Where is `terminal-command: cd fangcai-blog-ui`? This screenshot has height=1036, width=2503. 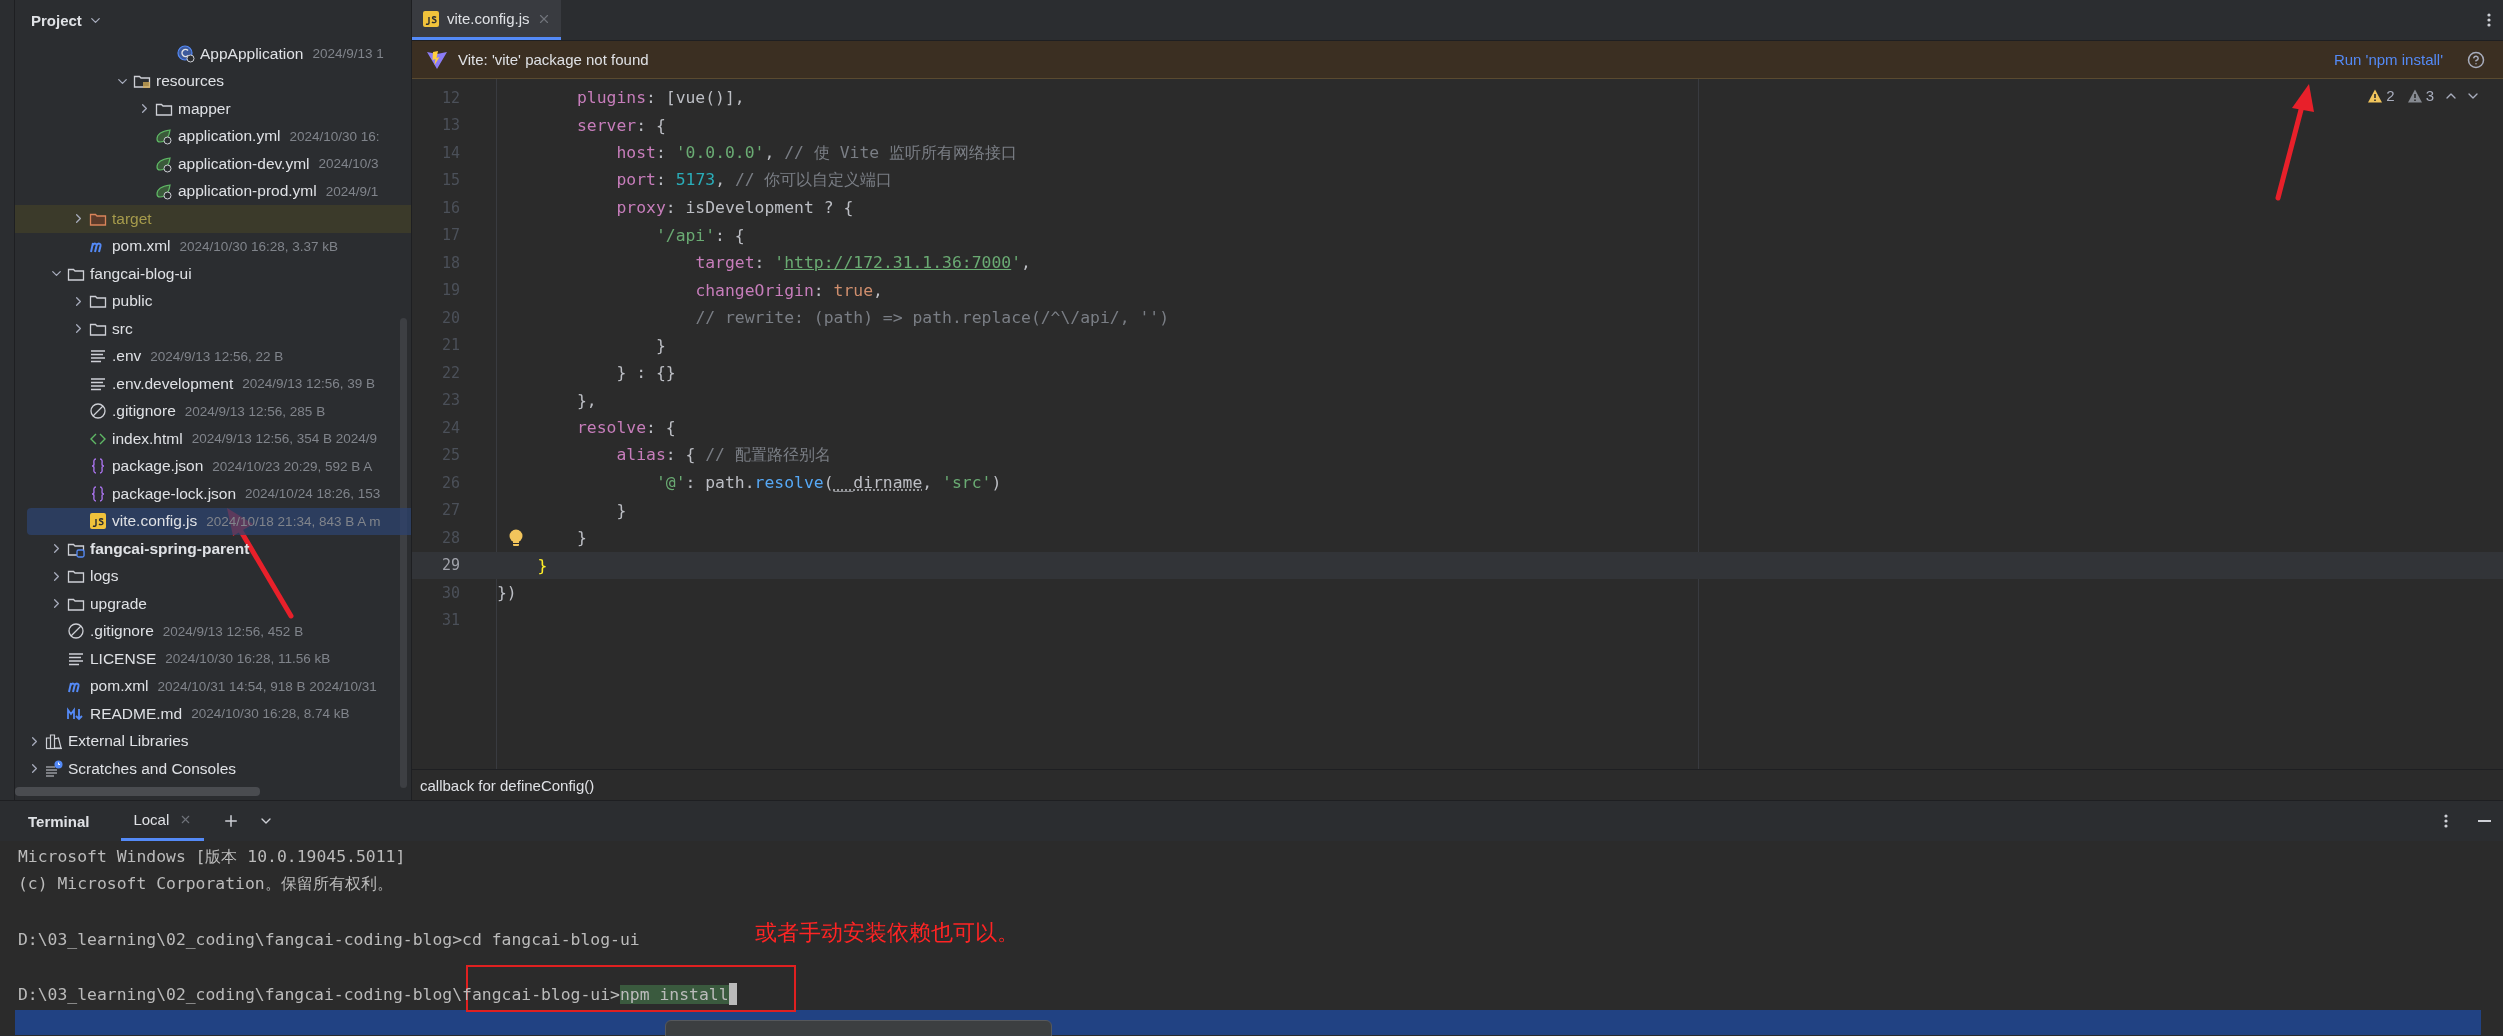 terminal-command: cd fangcai-blog-ui is located at coordinates (551, 939).